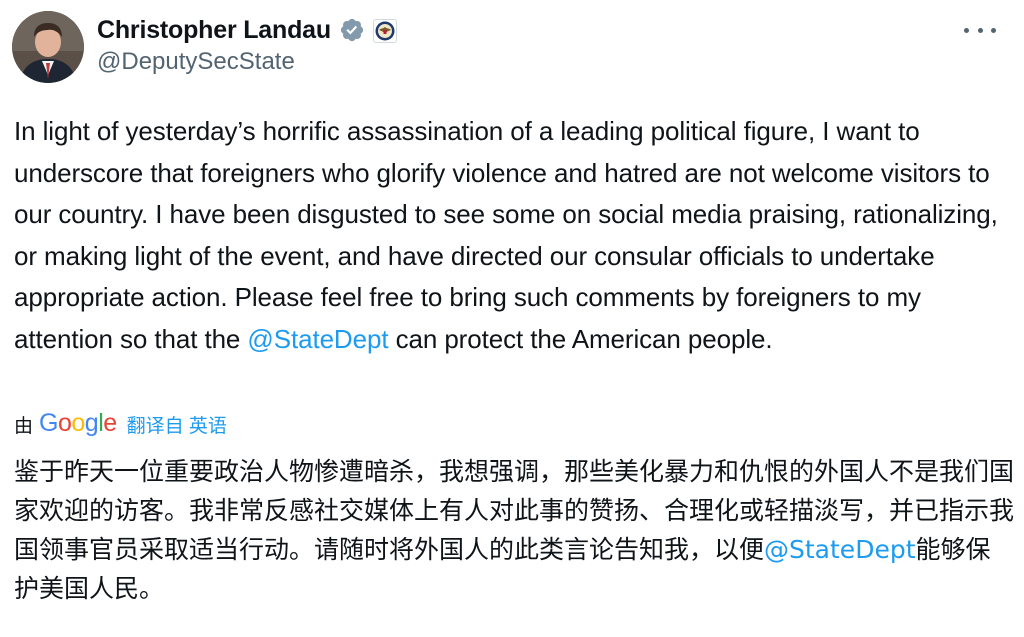  I want to click on mention-link: @StateDept, so click(317, 339).